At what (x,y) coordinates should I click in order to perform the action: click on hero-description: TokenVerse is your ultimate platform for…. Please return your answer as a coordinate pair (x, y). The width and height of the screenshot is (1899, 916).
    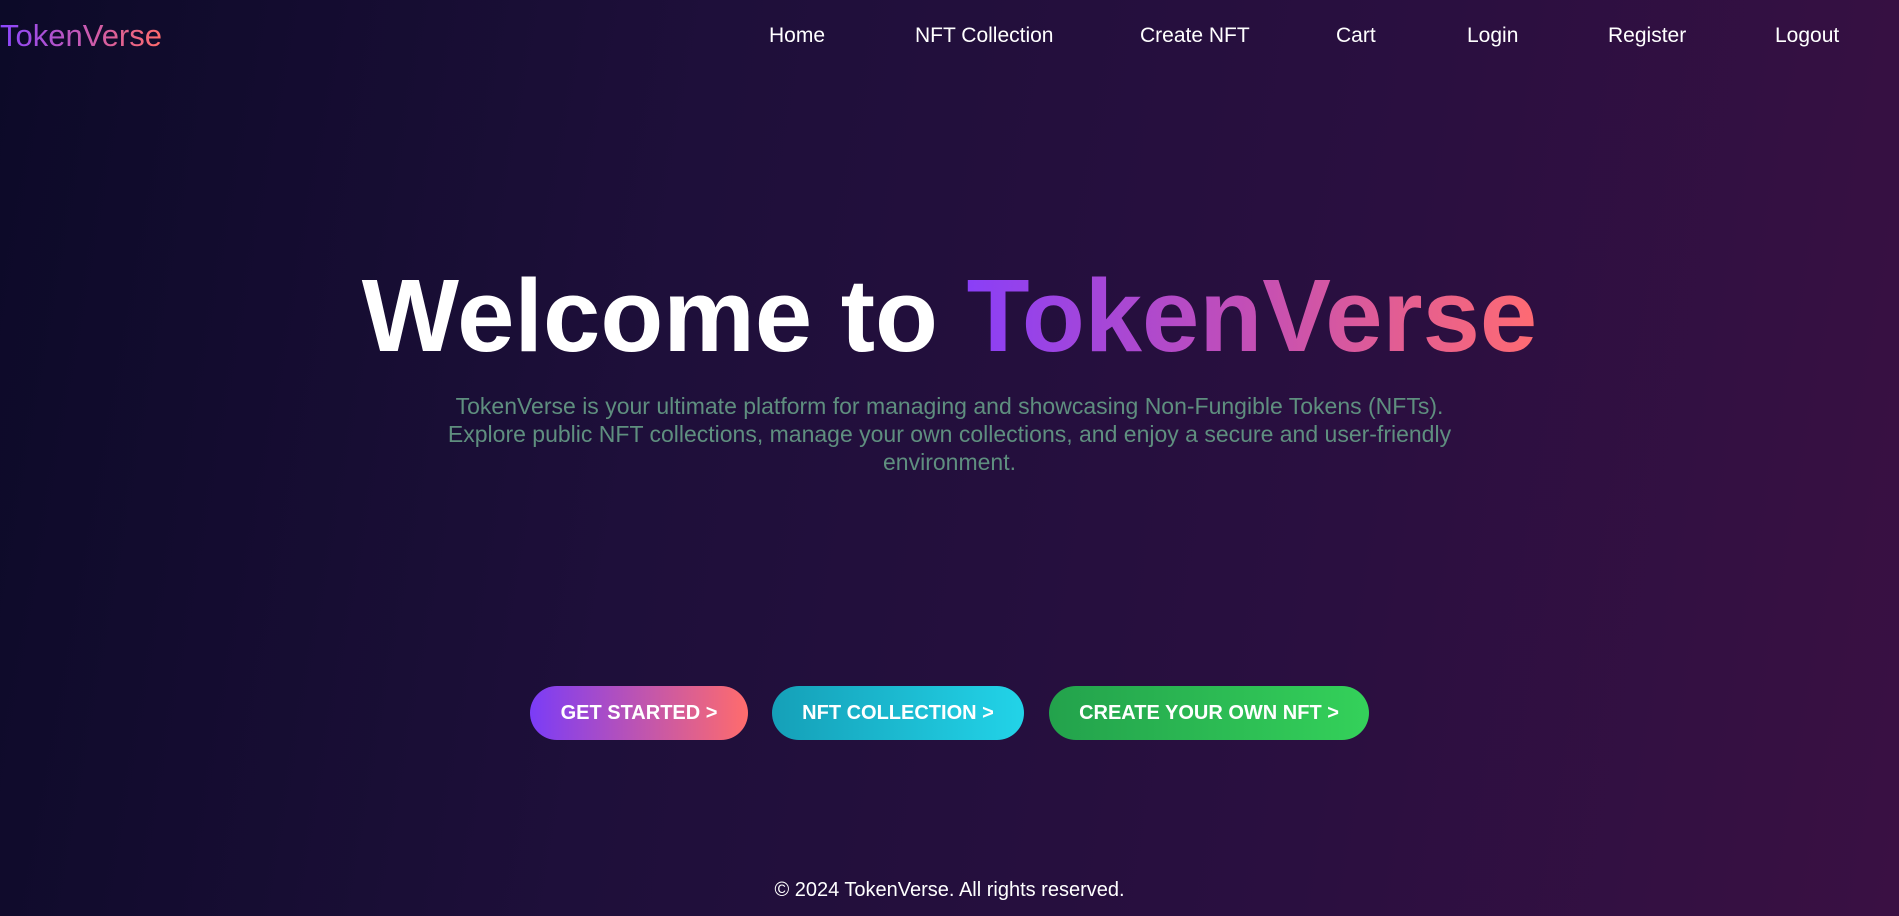
    Looking at the image, I should click on (949, 434).